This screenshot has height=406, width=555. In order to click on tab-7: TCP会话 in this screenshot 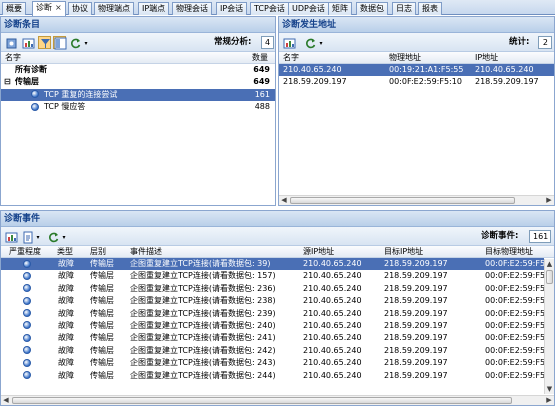, I will do `click(269, 8)`.